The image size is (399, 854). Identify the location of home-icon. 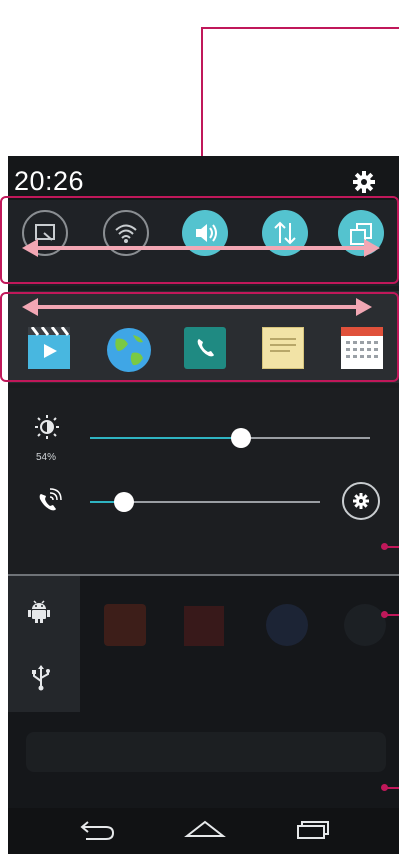
(205, 830).